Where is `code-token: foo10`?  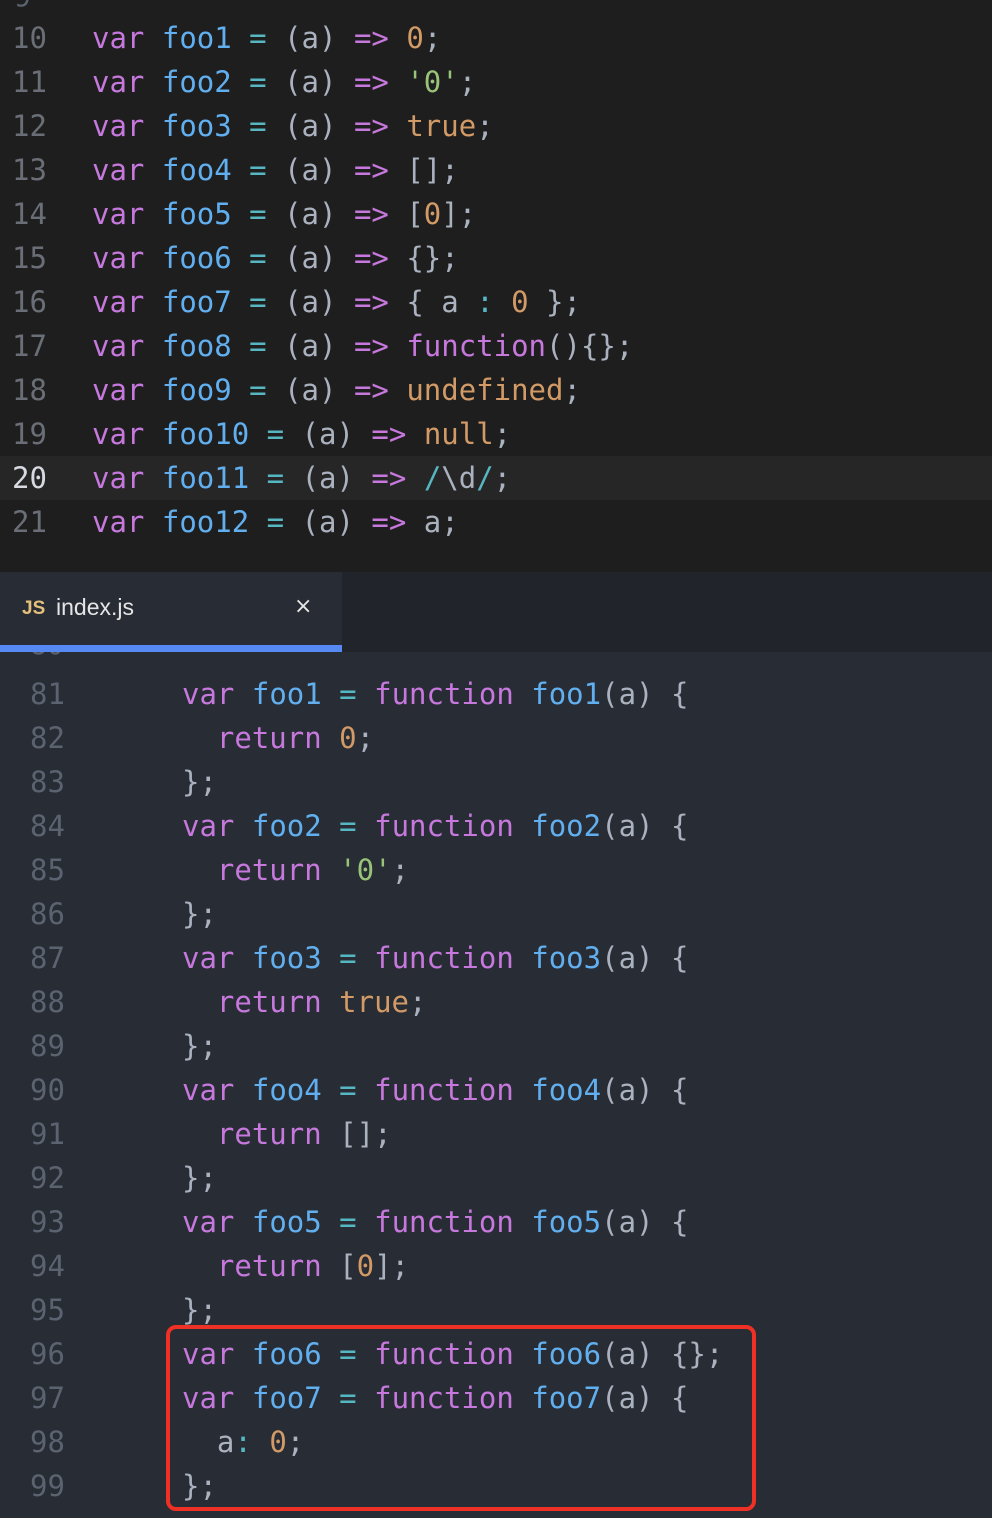
code-token: foo10 is located at coordinates (205, 434).